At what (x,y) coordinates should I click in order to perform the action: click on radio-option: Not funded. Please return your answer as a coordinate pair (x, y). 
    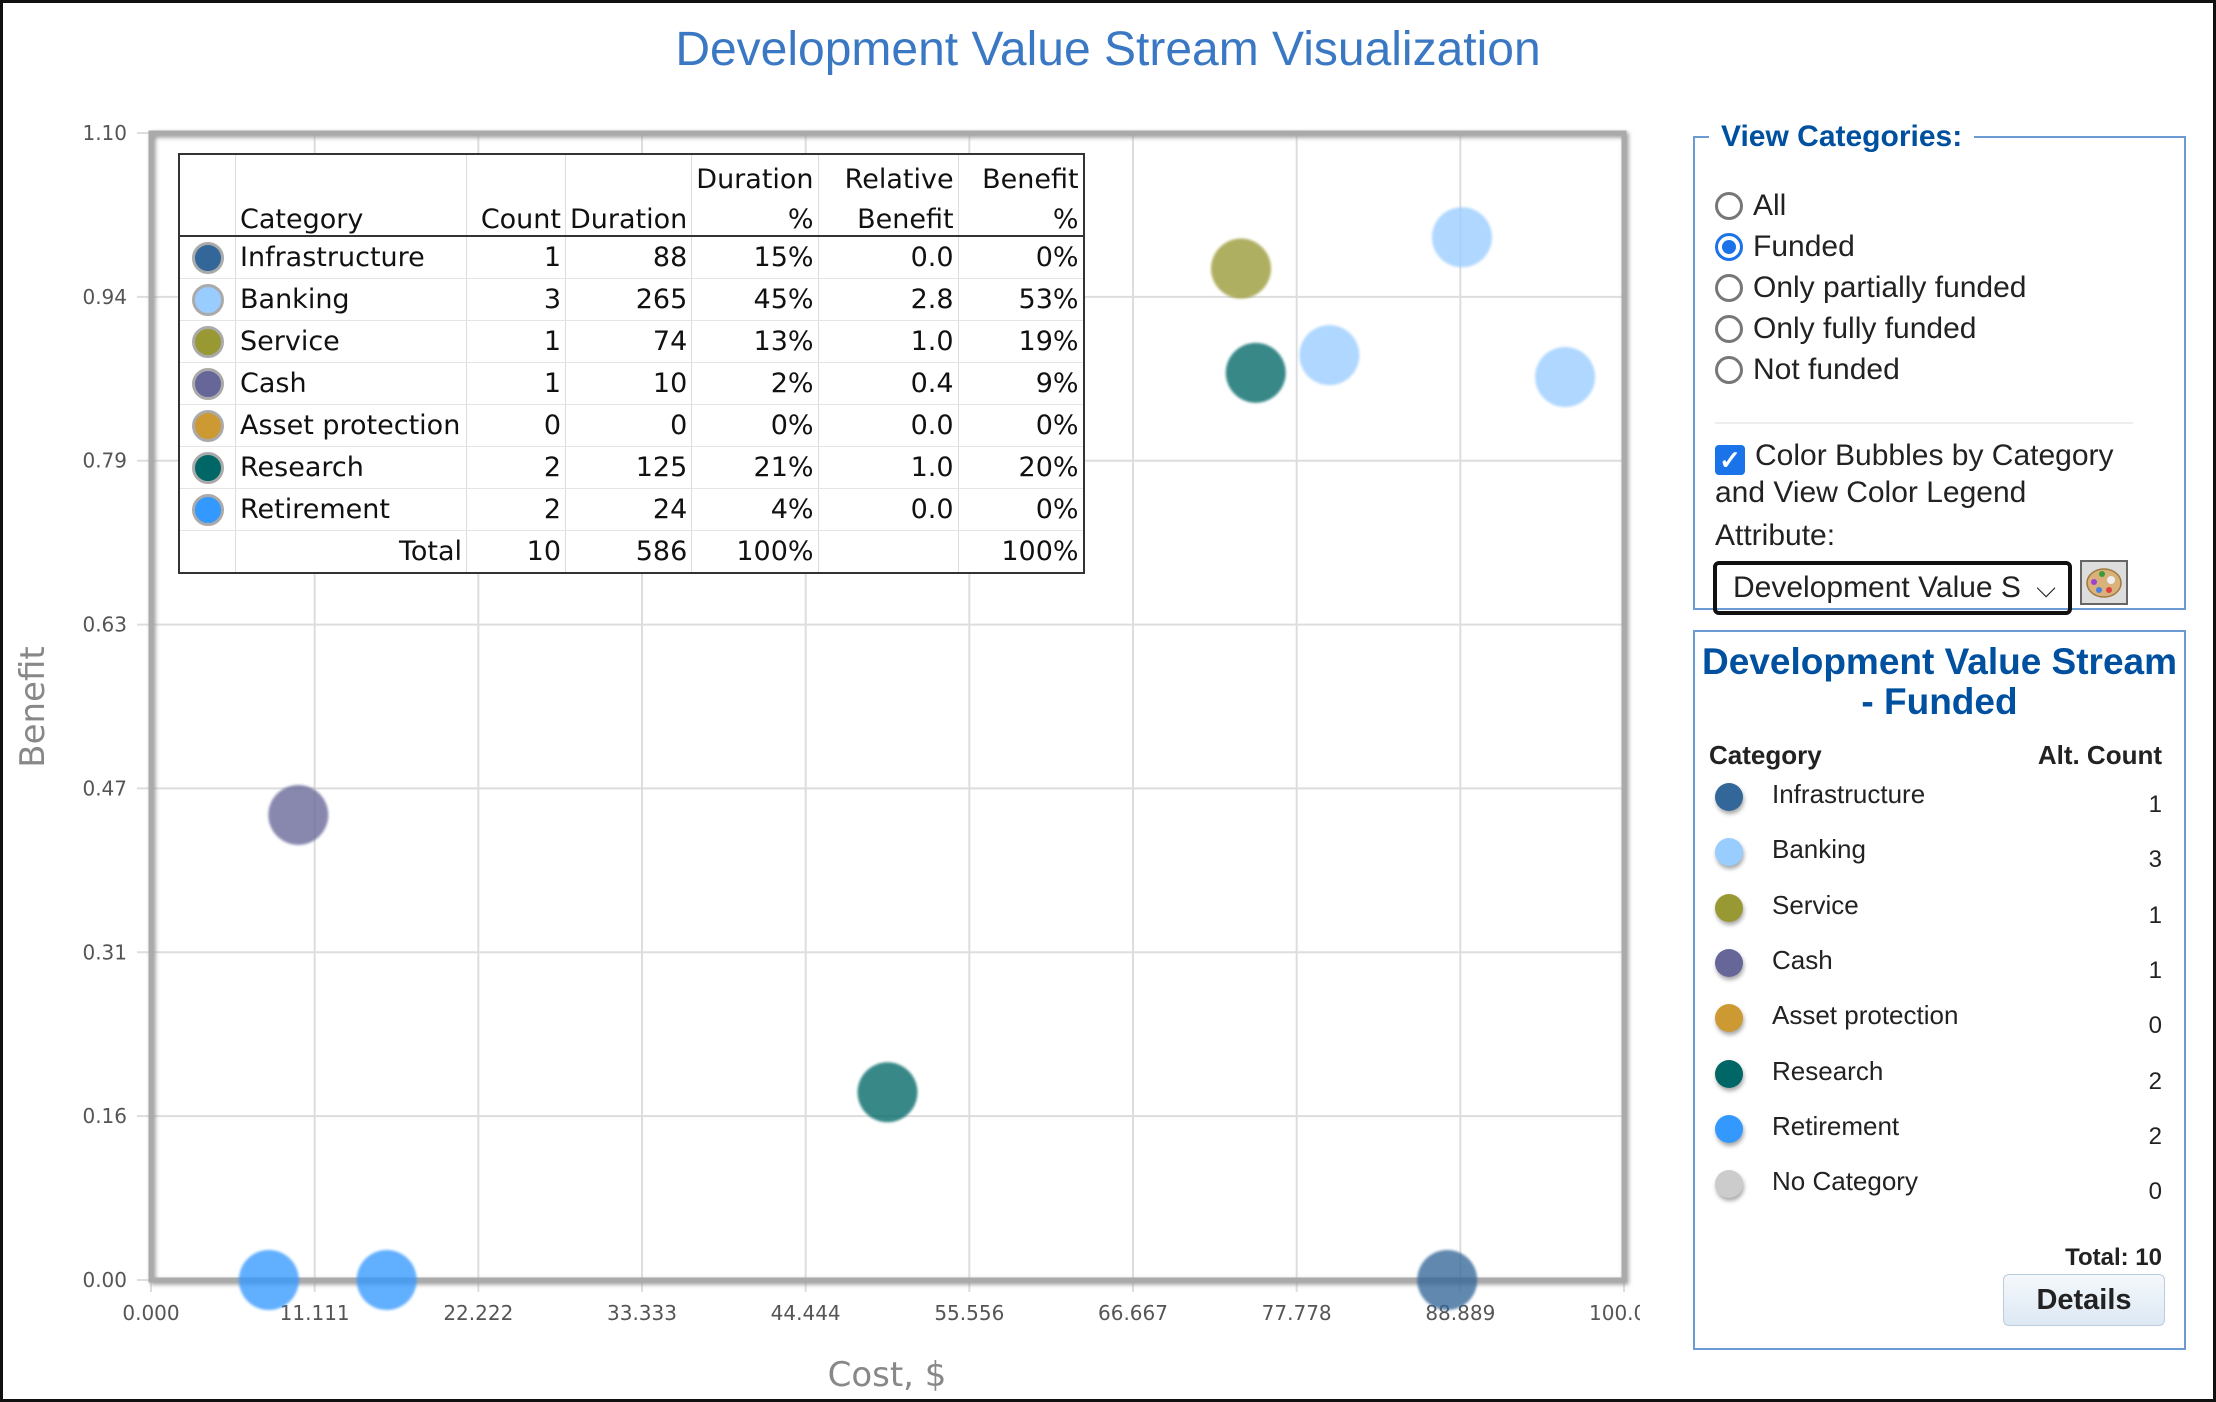
    Looking at the image, I should click on (1807, 370).